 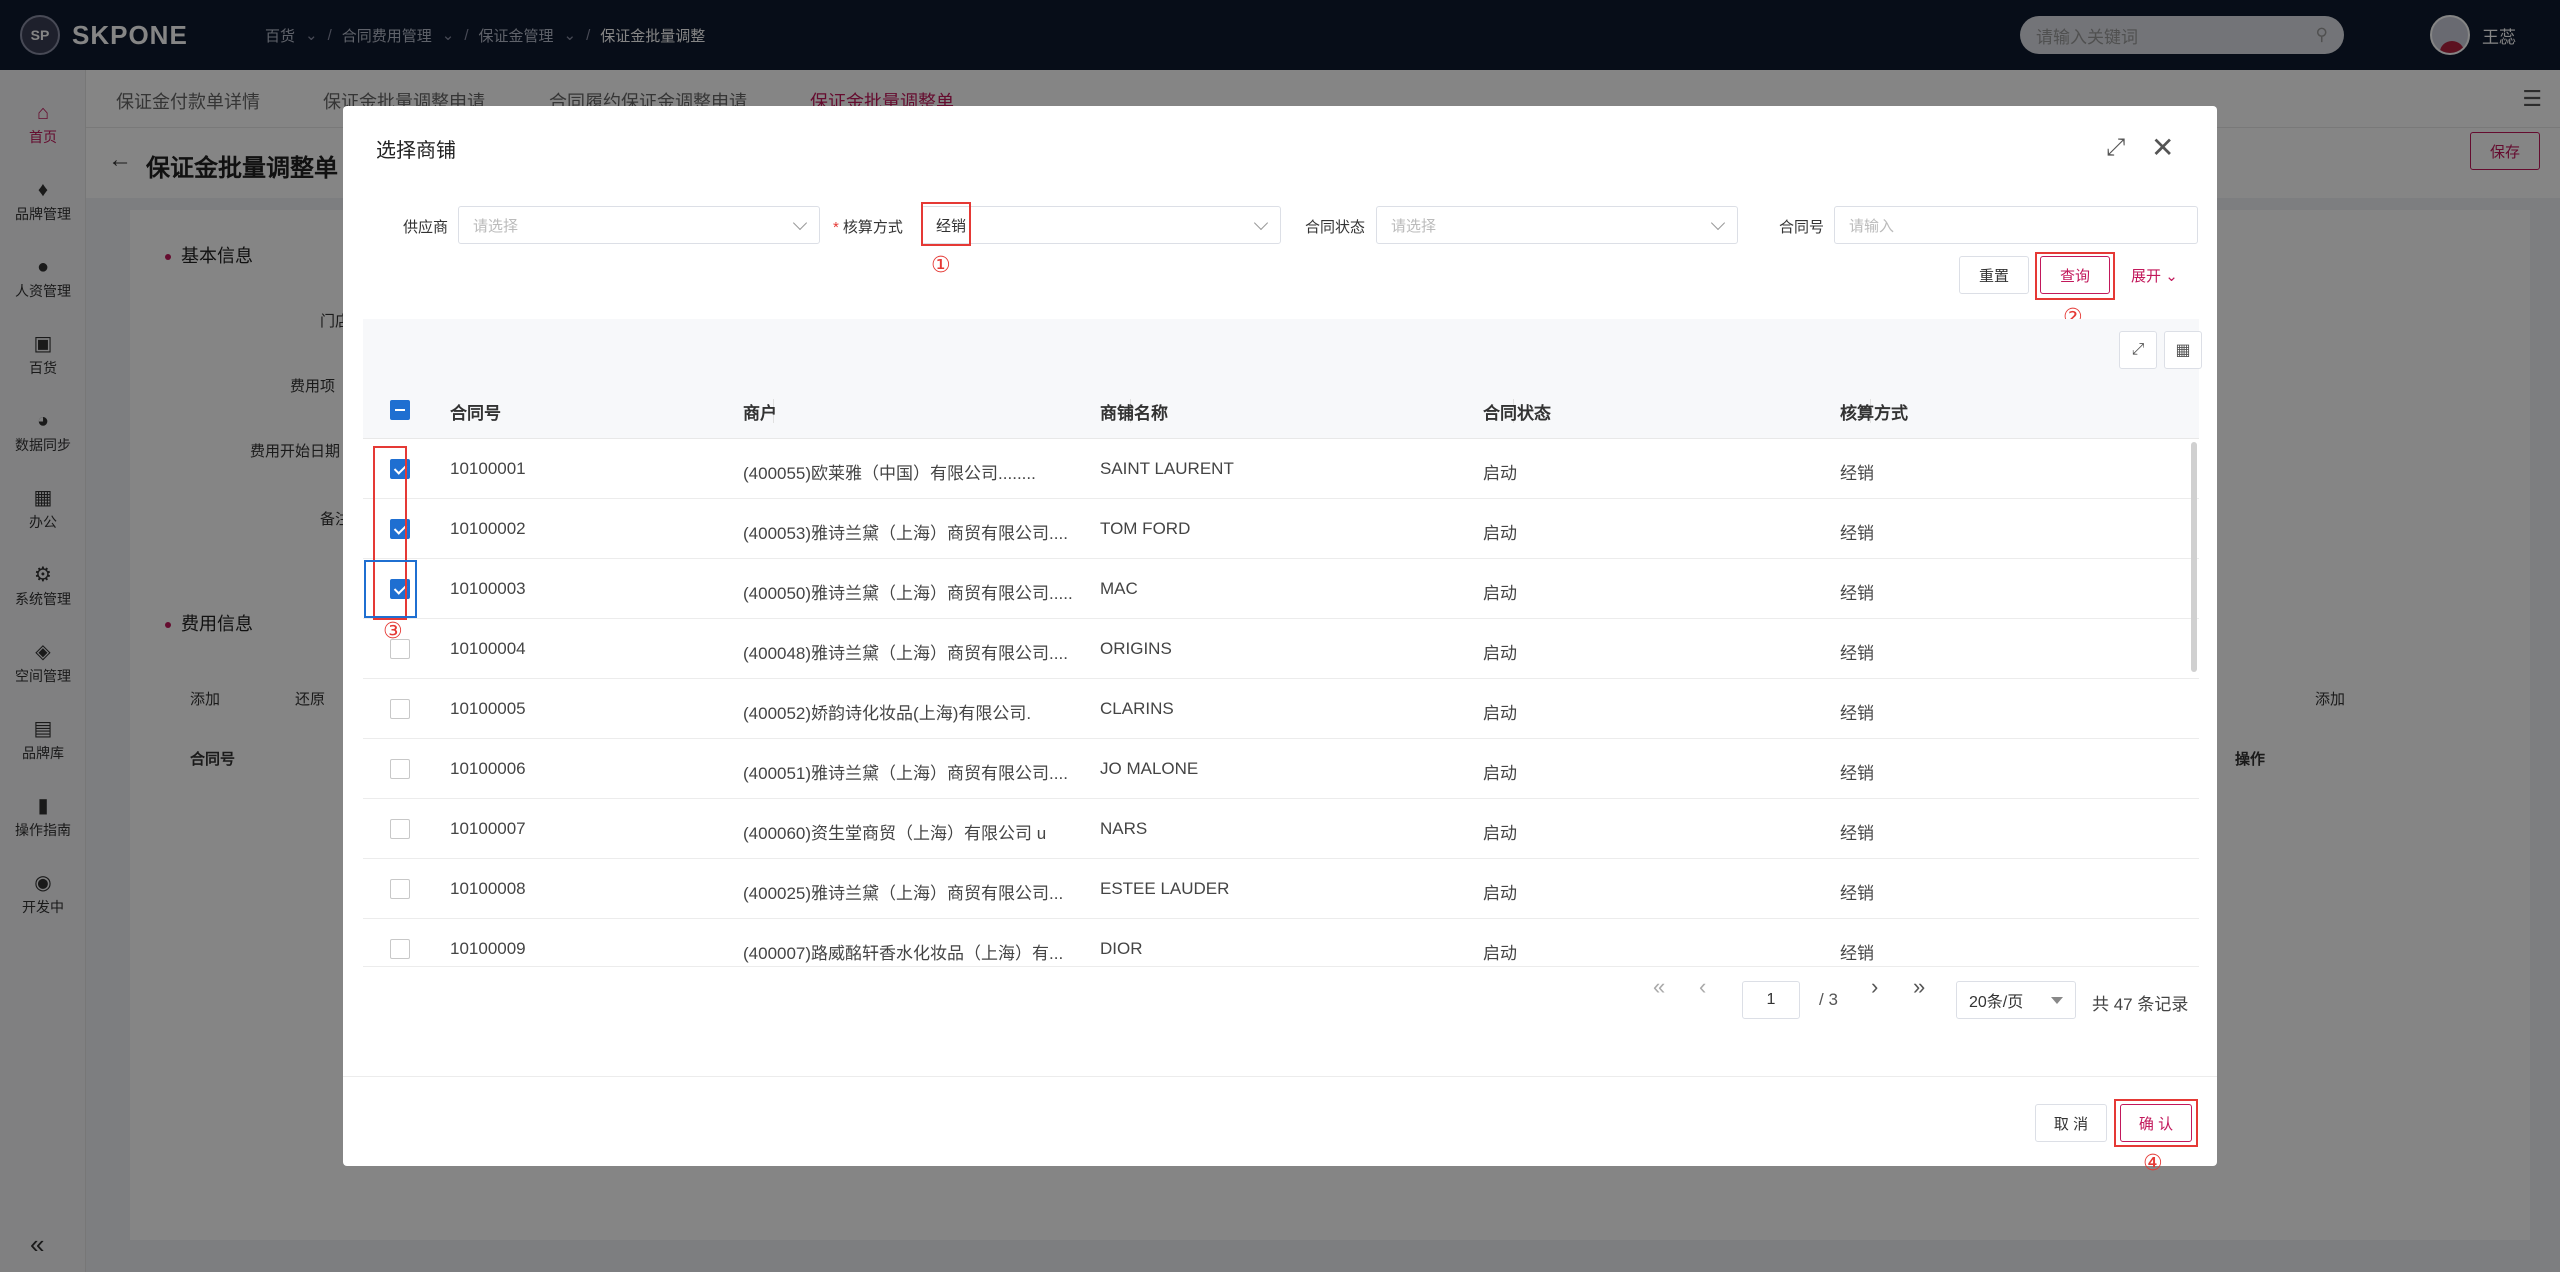 I want to click on total-pages: / 3, so click(x=1828, y=999).